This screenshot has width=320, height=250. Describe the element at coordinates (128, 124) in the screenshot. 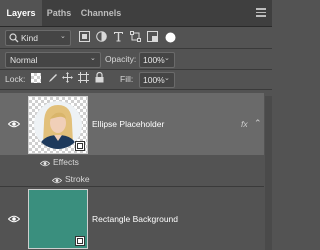

I see `layer-name: Ellipse Placeholder` at that location.